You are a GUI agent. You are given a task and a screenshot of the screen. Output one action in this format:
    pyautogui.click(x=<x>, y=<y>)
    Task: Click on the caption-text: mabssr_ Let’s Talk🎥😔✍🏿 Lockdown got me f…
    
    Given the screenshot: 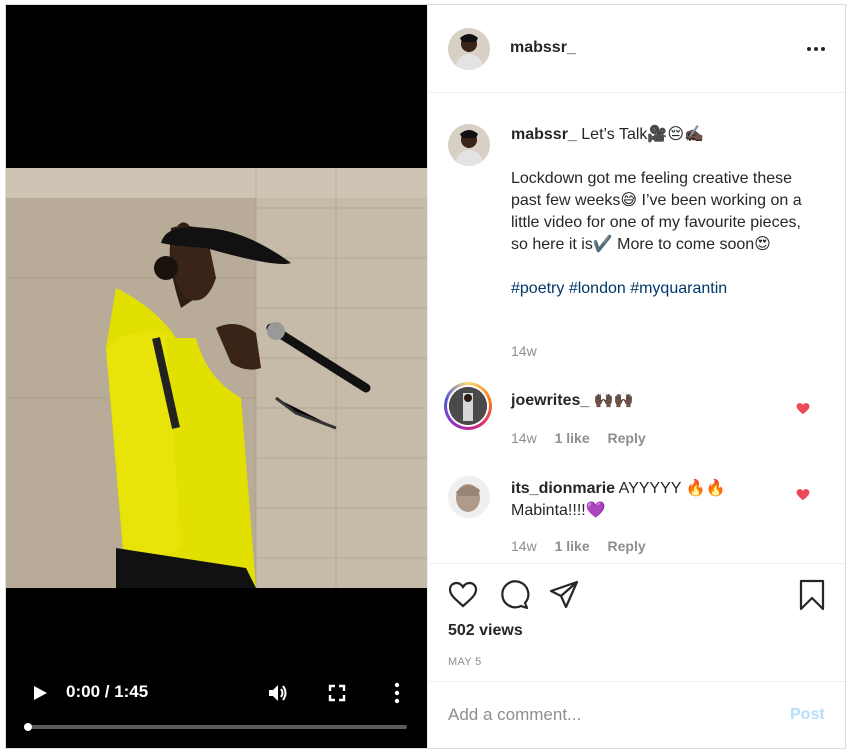 What is the action you would take?
    pyautogui.click(x=666, y=212)
    